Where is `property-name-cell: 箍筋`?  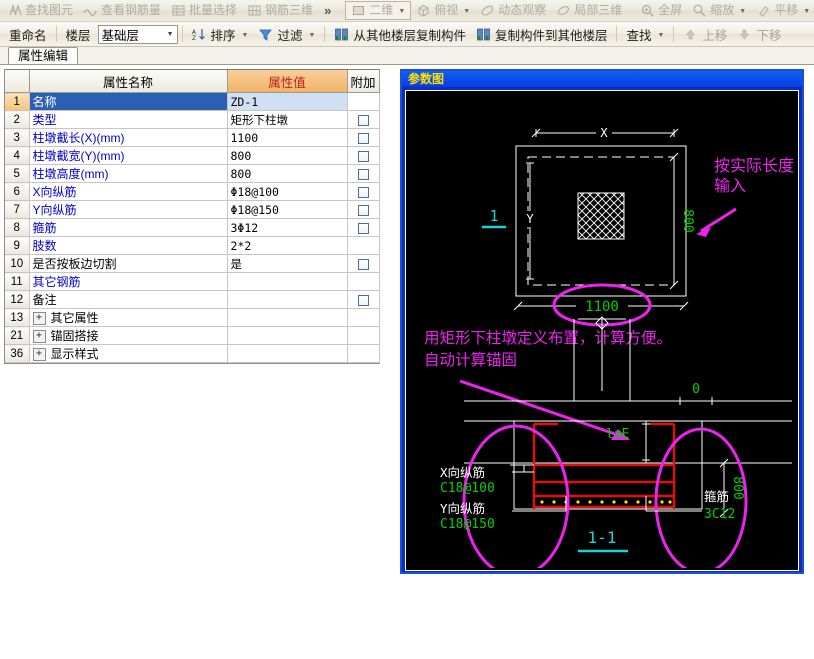
property-name-cell: 箍筋 is located at coordinates (128, 227).